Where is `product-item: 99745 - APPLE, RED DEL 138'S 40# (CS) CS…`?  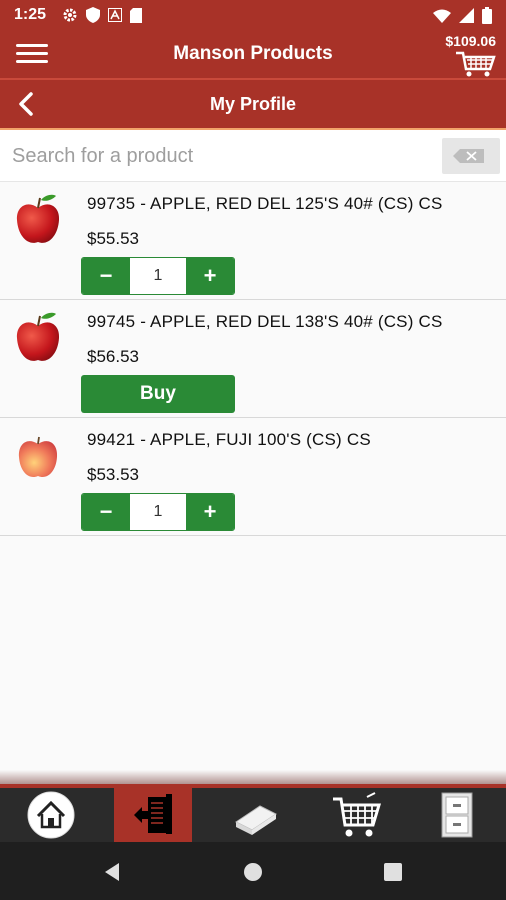 product-item: 99745 - APPLE, RED DEL 138'S 40# (CS) CS… is located at coordinates (253, 359).